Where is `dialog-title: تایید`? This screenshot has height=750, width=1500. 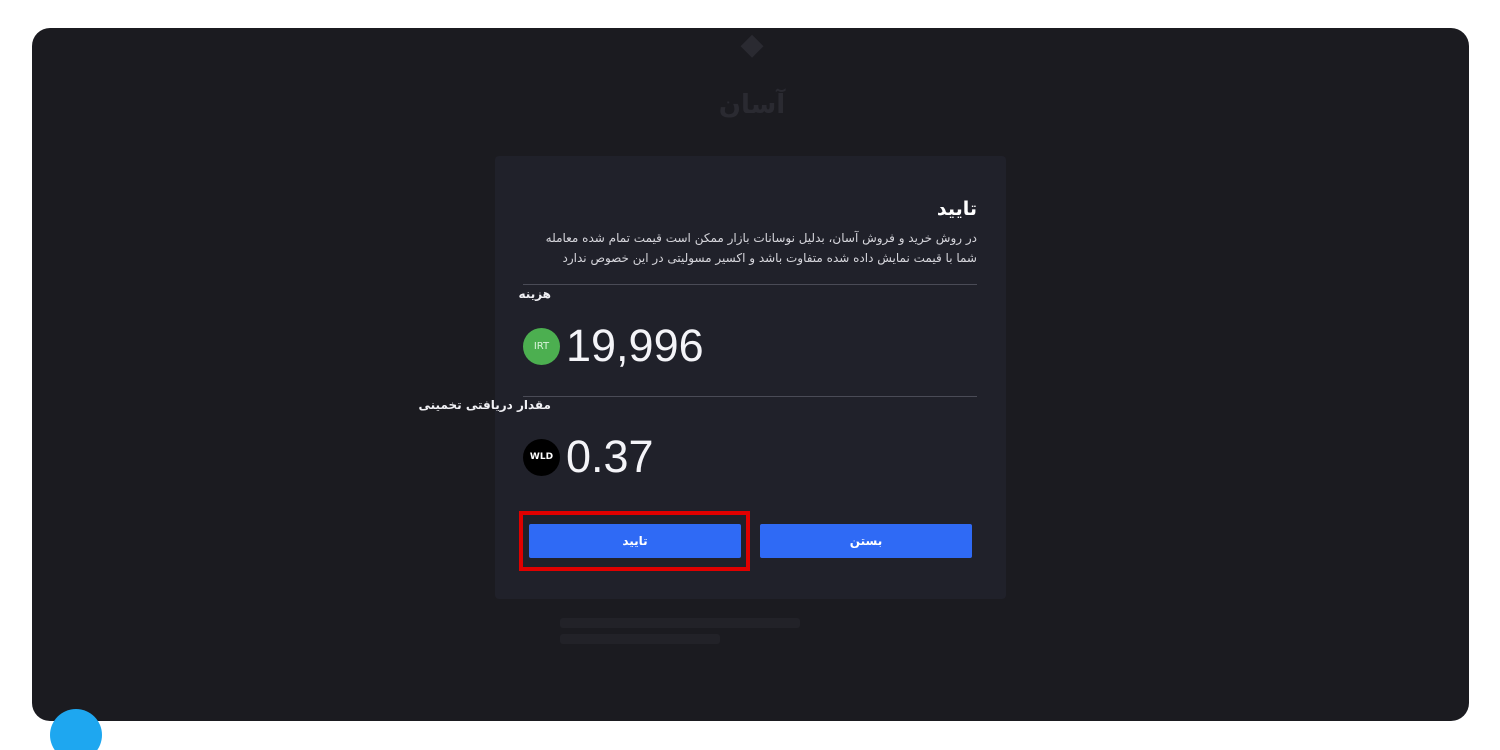
dialog-title: تایید is located at coordinates (956, 209).